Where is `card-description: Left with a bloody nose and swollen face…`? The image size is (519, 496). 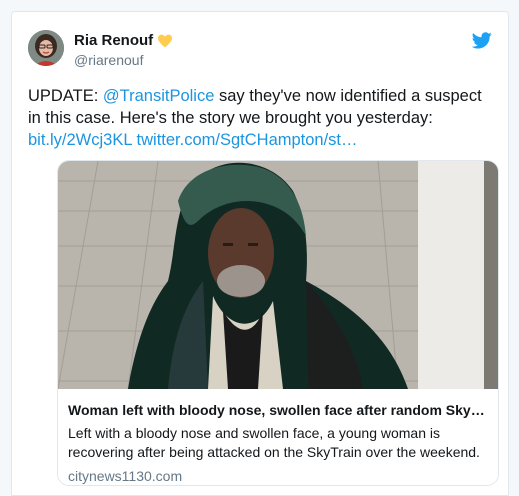
card-description: Left with a bloody nose and swollen face… is located at coordinates (274, 442).